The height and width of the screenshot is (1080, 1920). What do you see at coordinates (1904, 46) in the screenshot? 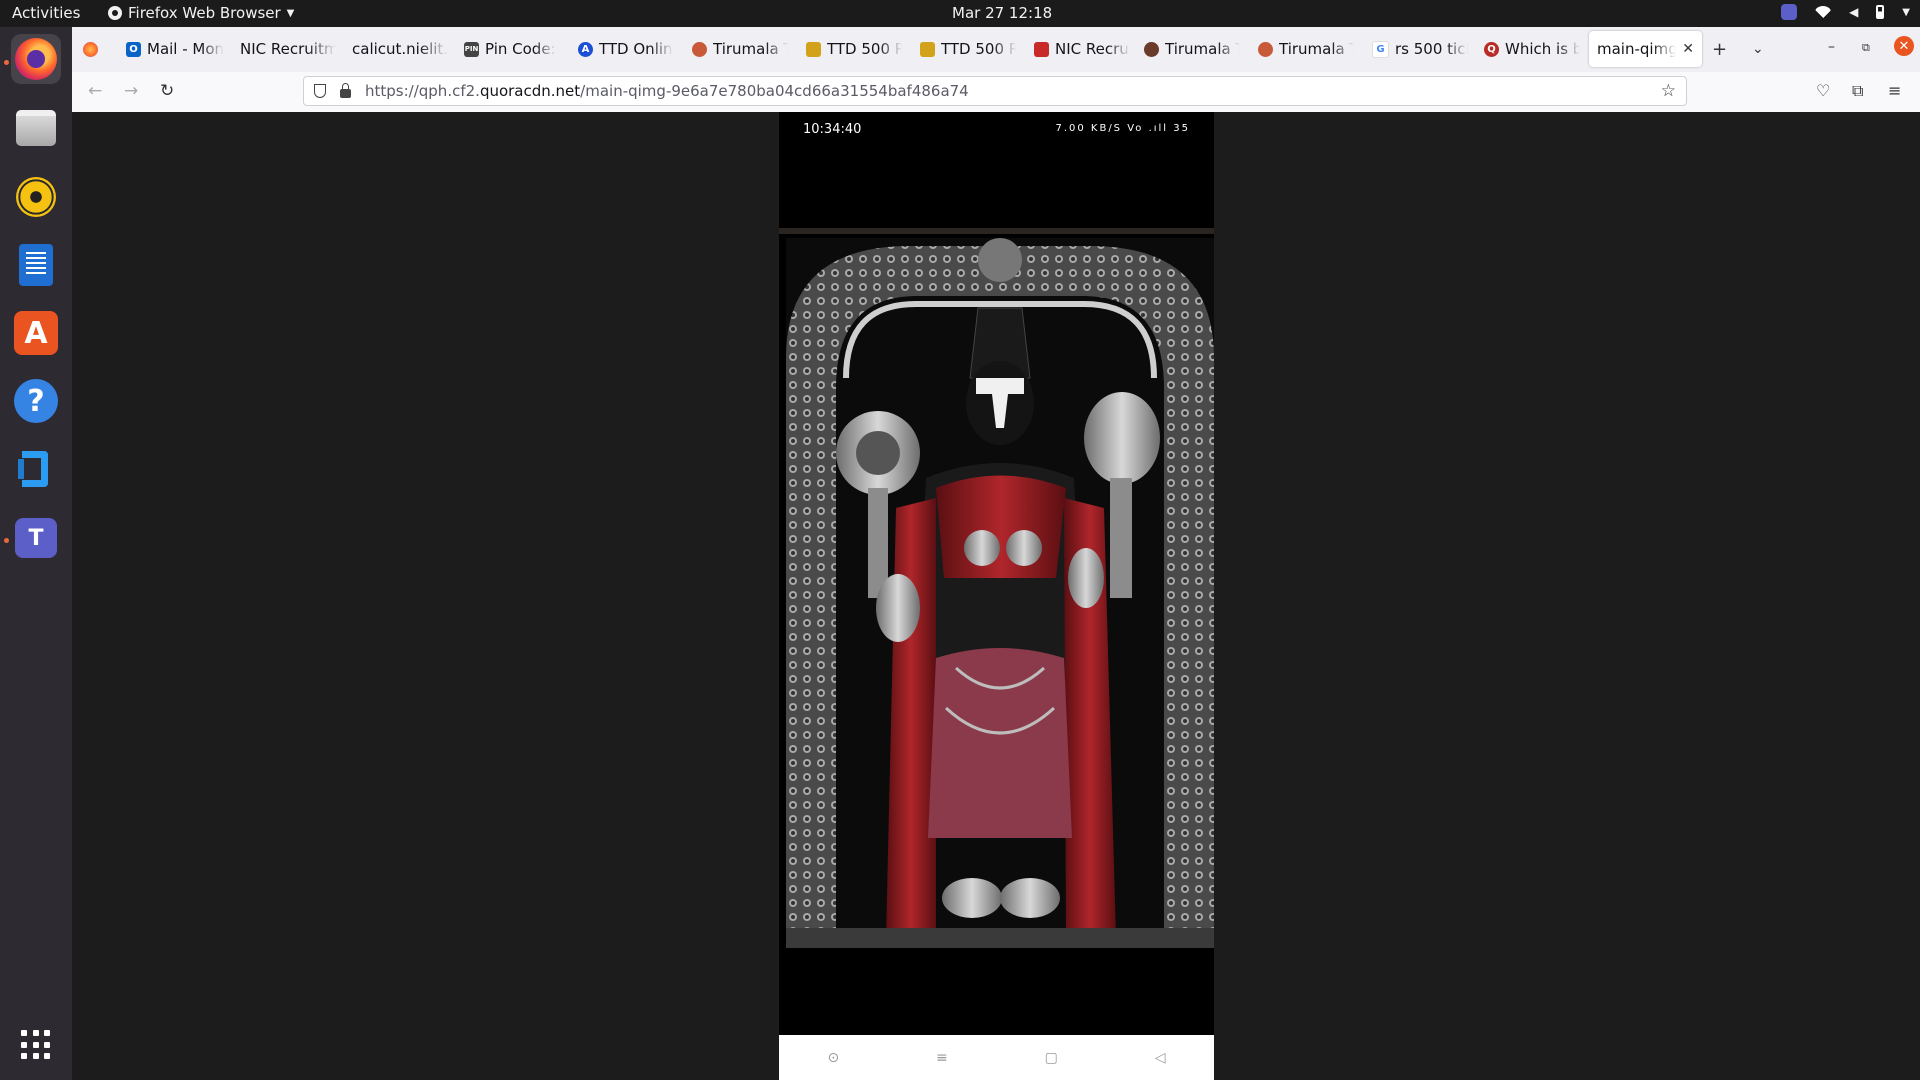
I see `close-window-button: ✕` at bounding box center [1904, 46].